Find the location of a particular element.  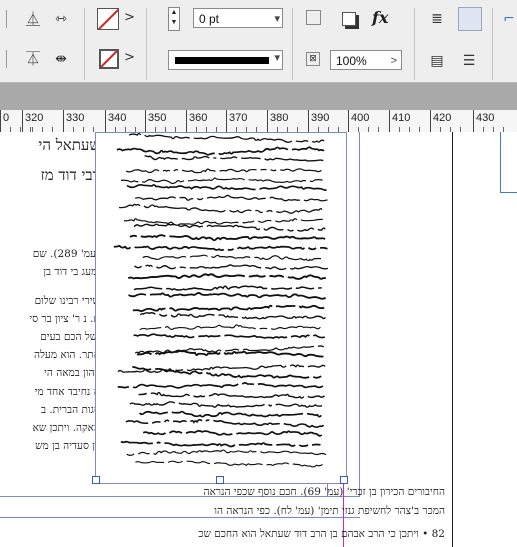

stroke-menu-arrow: > is located at coordinates (129, 57).